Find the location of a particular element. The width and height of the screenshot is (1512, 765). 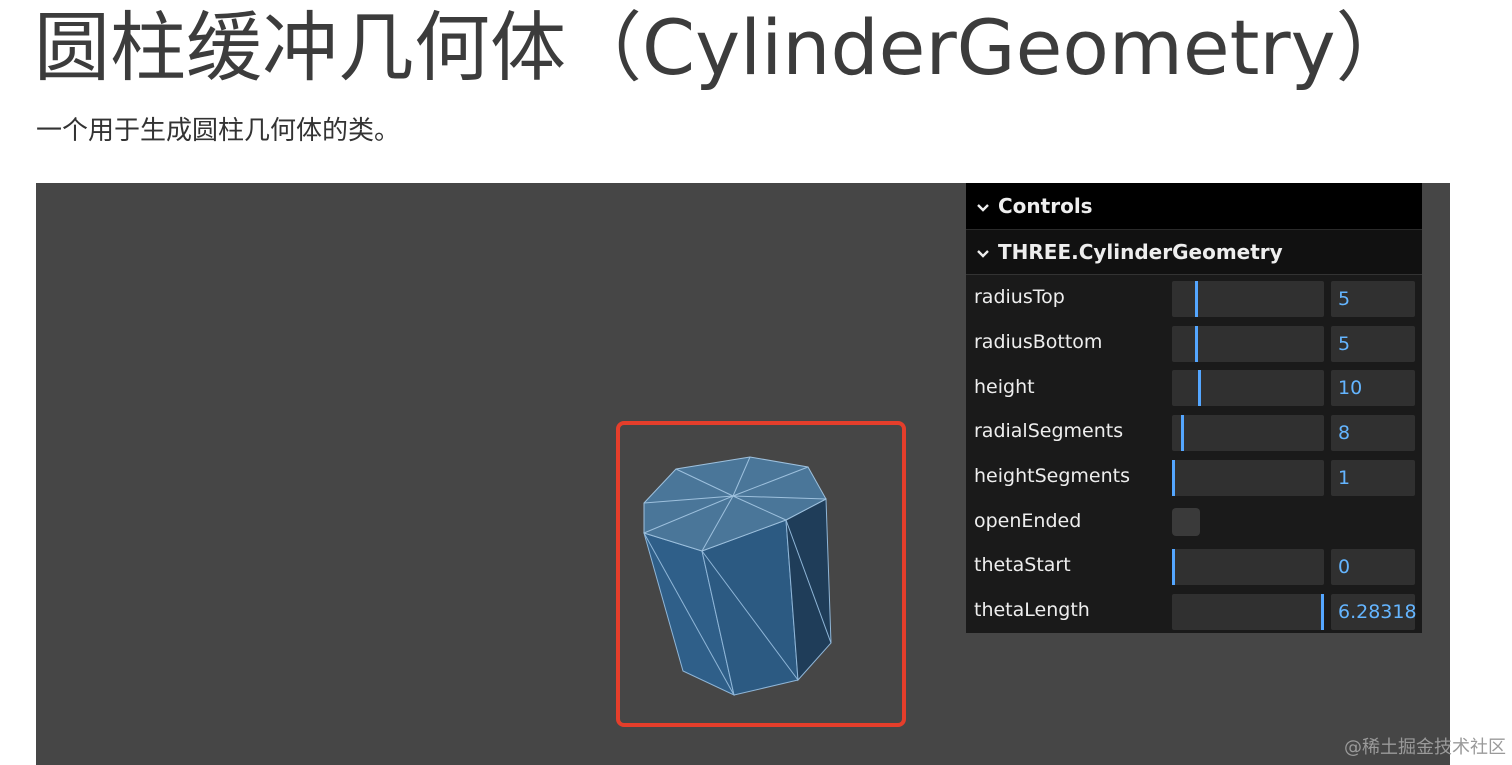

radial-segments-input: 8 is located at coordinates (1373, 433).